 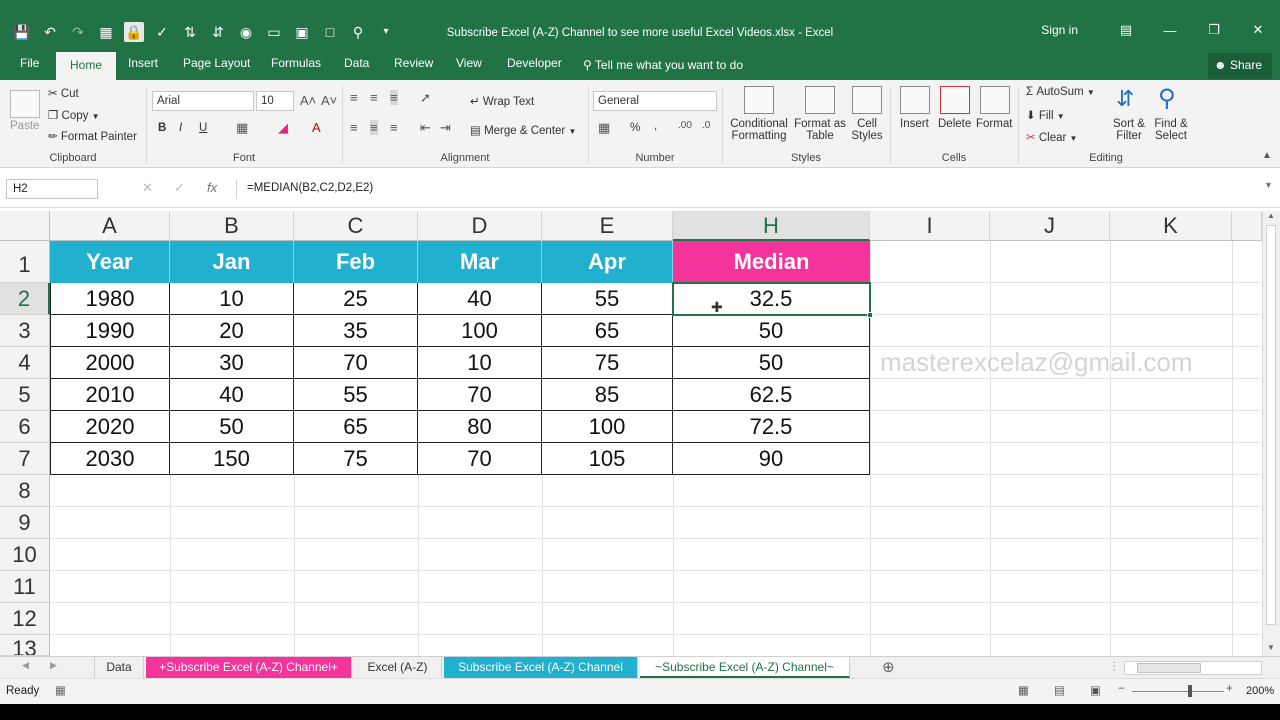 What do you see at coordinates (249, 667) in the screenshot?
I see `sheet-tab-subscribe-plus: +Subscribe Excel (A-Z) Channel+` at bounding box center [249, 667].